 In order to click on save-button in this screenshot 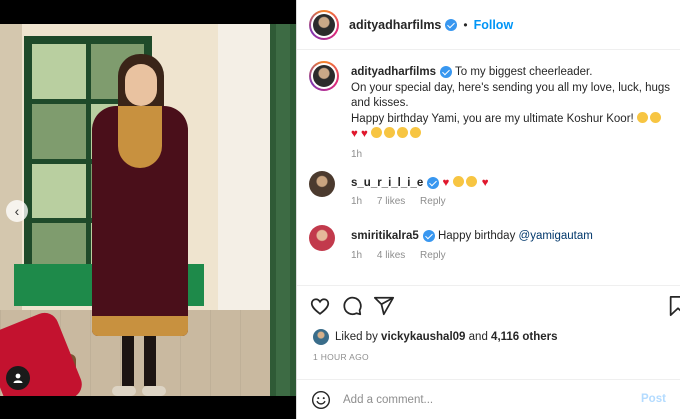, I will do `click(673, 306)`.